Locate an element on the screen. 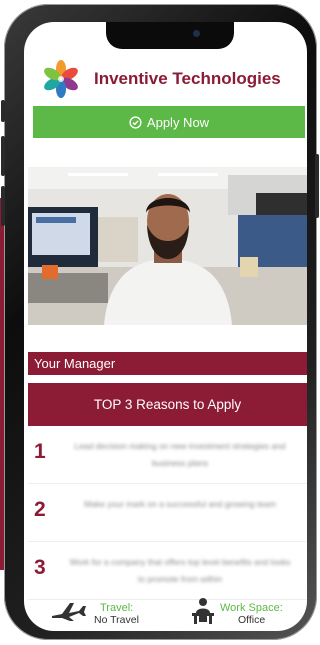  your-manager-bar: Your Manager is located at coordinates (167, 363).